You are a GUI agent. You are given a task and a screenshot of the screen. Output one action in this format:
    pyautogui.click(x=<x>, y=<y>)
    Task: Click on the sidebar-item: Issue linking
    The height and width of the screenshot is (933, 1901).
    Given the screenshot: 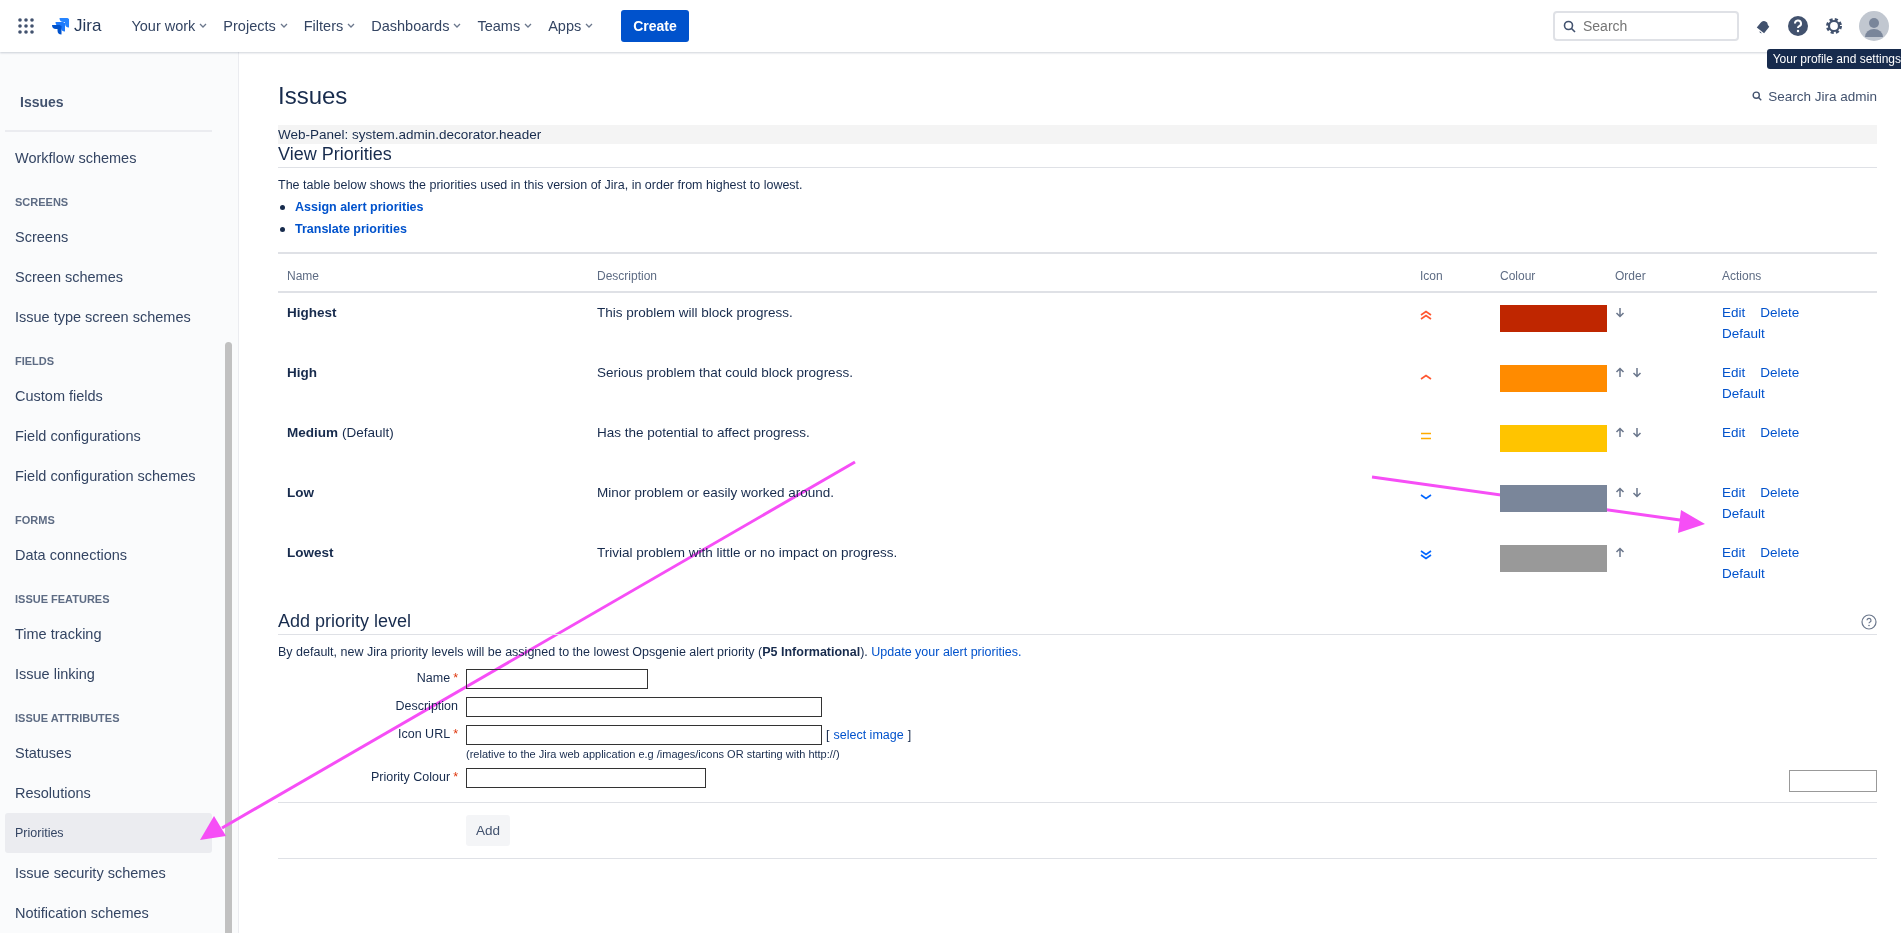 What is the action you would take?
    pyautogui.click(x=108, y=674)
    